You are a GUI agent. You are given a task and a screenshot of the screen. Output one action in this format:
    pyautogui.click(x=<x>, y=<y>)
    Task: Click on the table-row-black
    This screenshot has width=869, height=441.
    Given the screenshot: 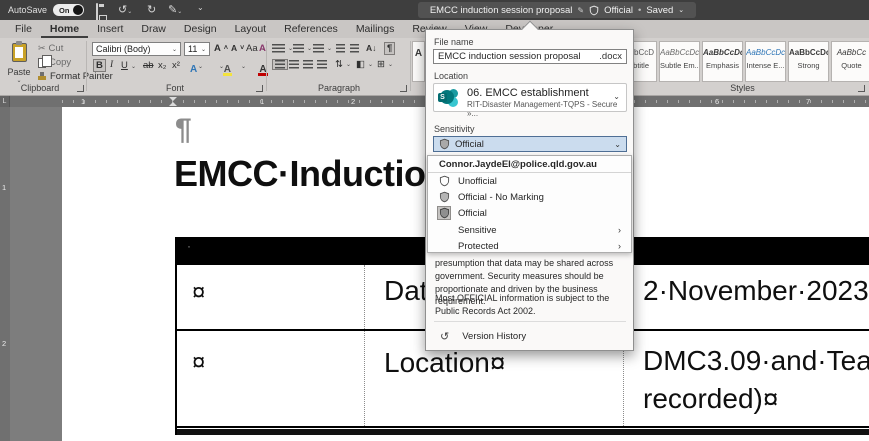 What is the action you would take?
    pyautogui.click(x=523, y=432)
    